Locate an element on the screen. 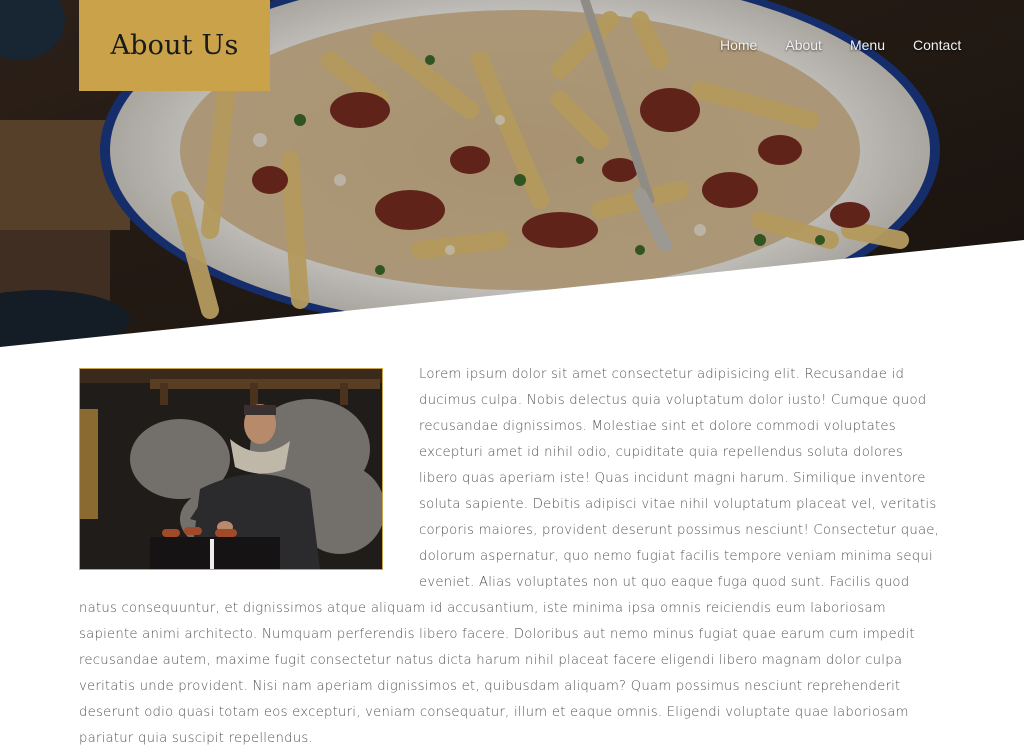 The width and height of the screenshot is (1024, 752). chef-photo is located at coordinates (231, 469).